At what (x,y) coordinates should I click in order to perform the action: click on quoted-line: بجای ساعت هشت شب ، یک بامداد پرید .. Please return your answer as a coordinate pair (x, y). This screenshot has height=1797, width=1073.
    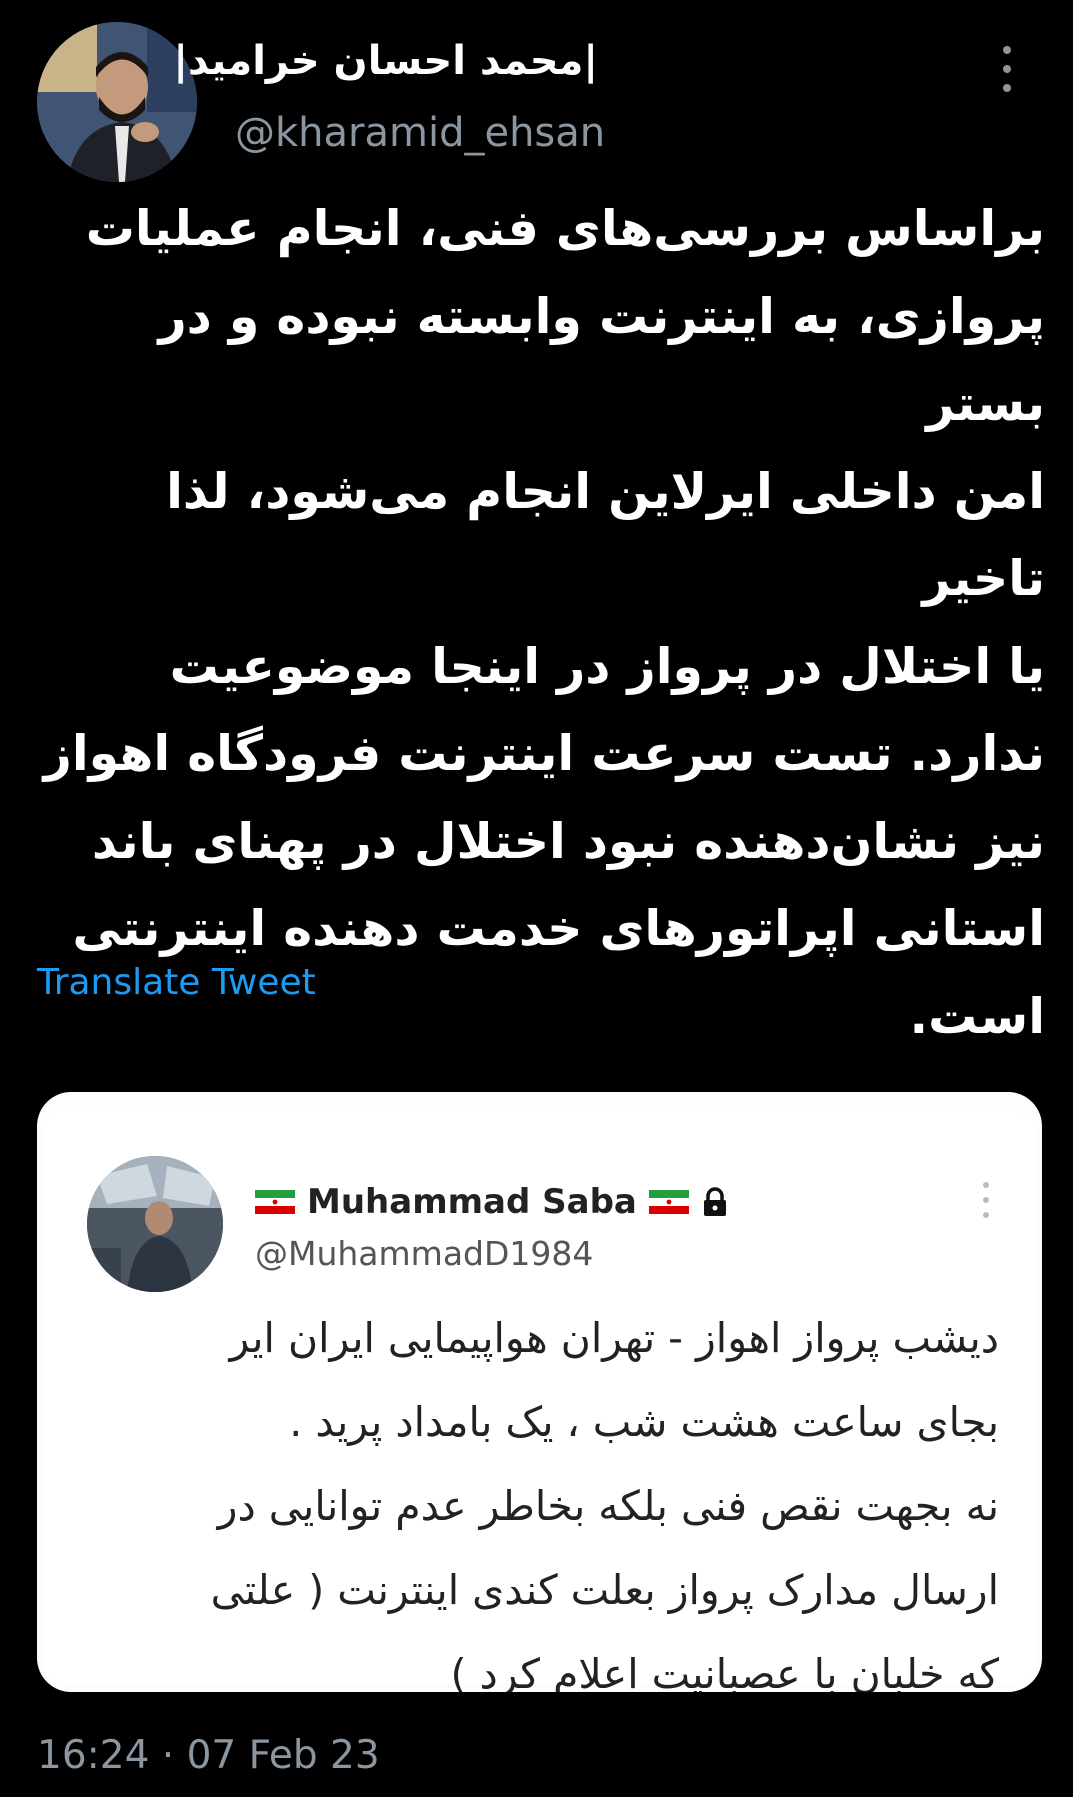
    Looking at the image, I should click on (644, 1422).